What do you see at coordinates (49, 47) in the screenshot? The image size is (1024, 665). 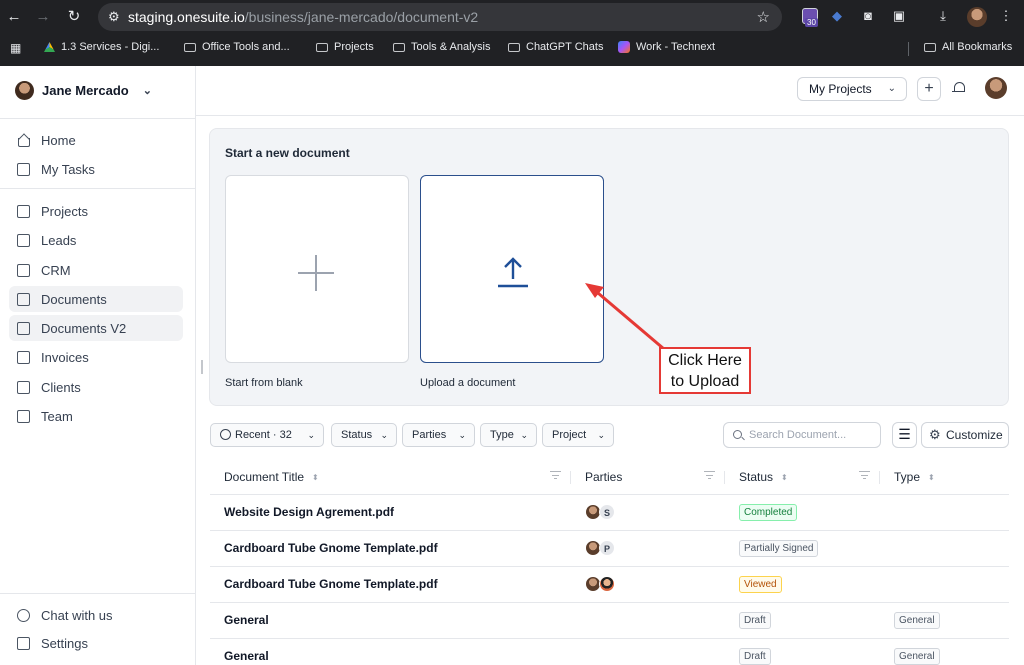 I see `google-drive-icon` at bounding box center [49, 47].